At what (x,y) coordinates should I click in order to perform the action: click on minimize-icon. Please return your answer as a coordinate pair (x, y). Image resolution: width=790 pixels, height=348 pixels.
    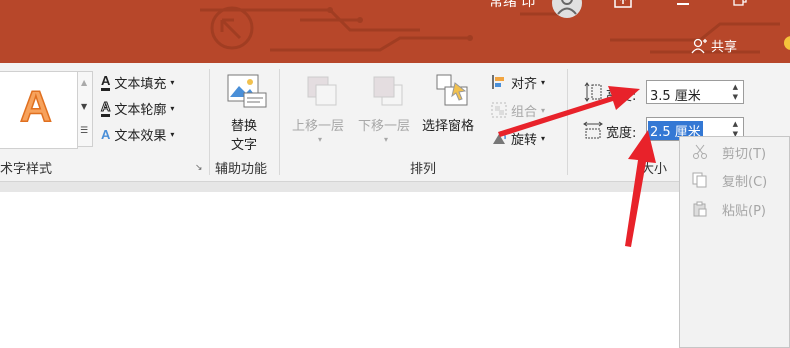
    Looking at the image, I should click on (683, 4).